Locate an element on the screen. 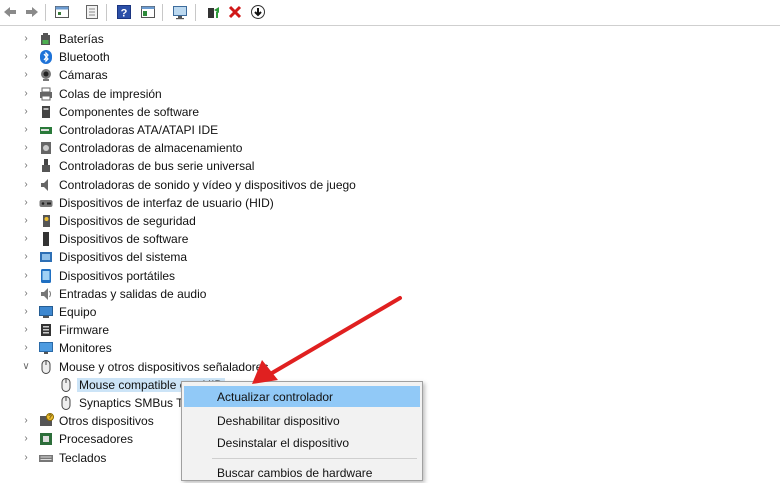 This screenshot has height=483, width=780. tree-item-label: Cámaras is located at coordinates (83, 75).